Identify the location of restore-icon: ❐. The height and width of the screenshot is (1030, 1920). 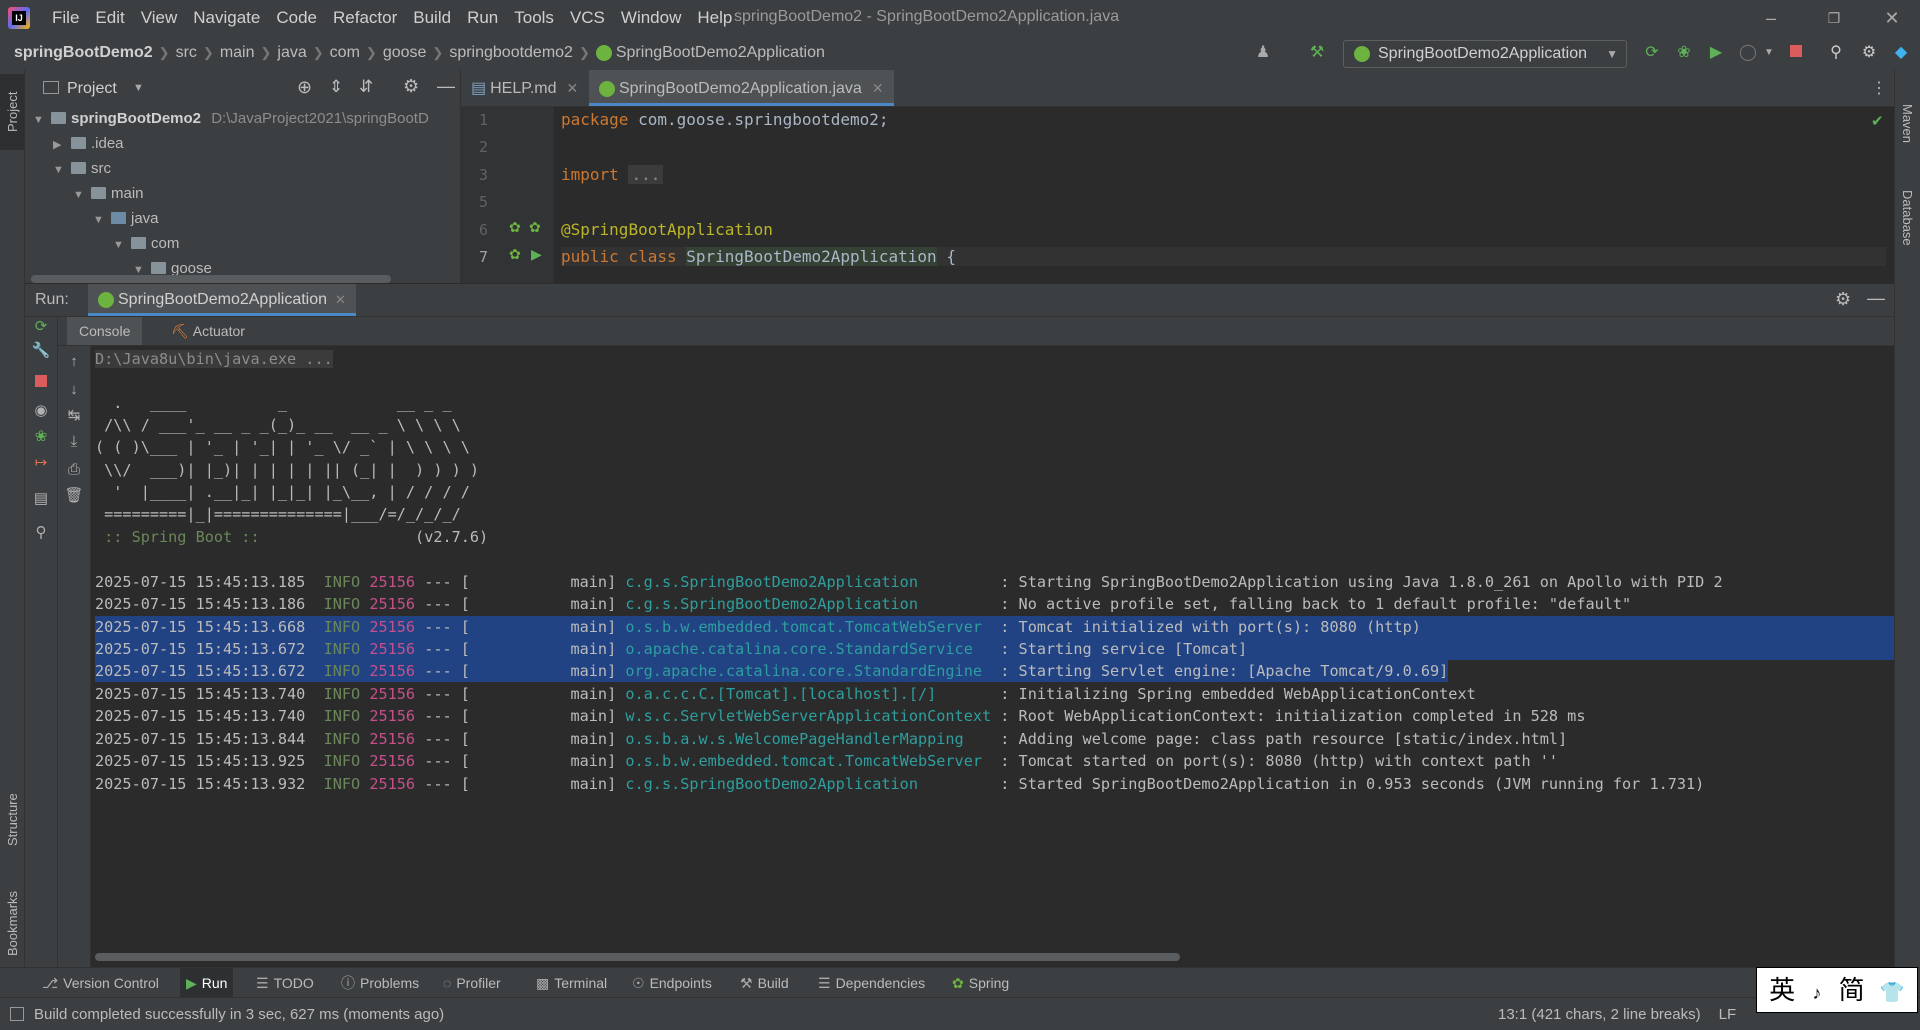
(1834, 18).